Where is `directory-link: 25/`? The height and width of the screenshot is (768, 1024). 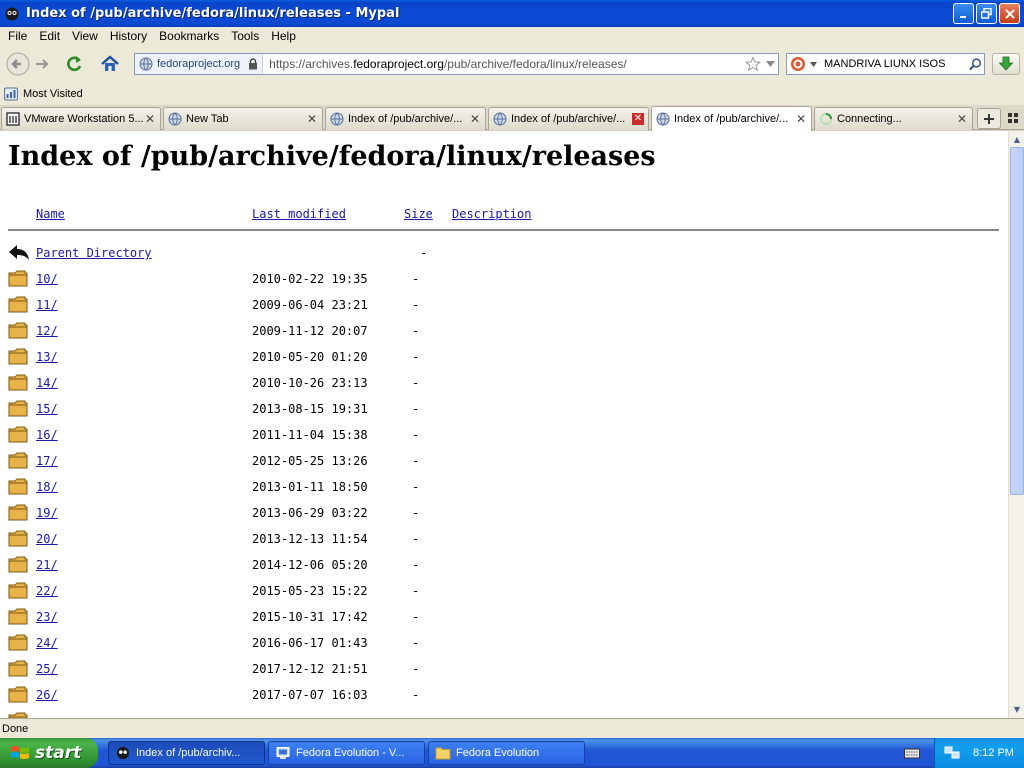 directory-link: 25/ is located at coordinates (47, 669).